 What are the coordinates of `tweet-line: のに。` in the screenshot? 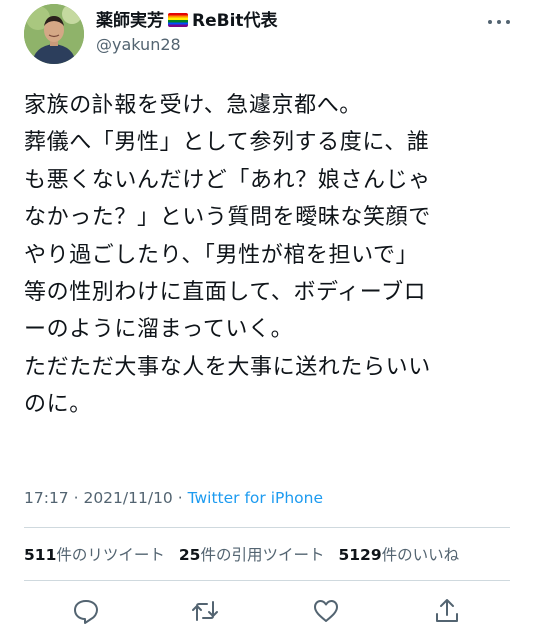 It's located at (58, 405).